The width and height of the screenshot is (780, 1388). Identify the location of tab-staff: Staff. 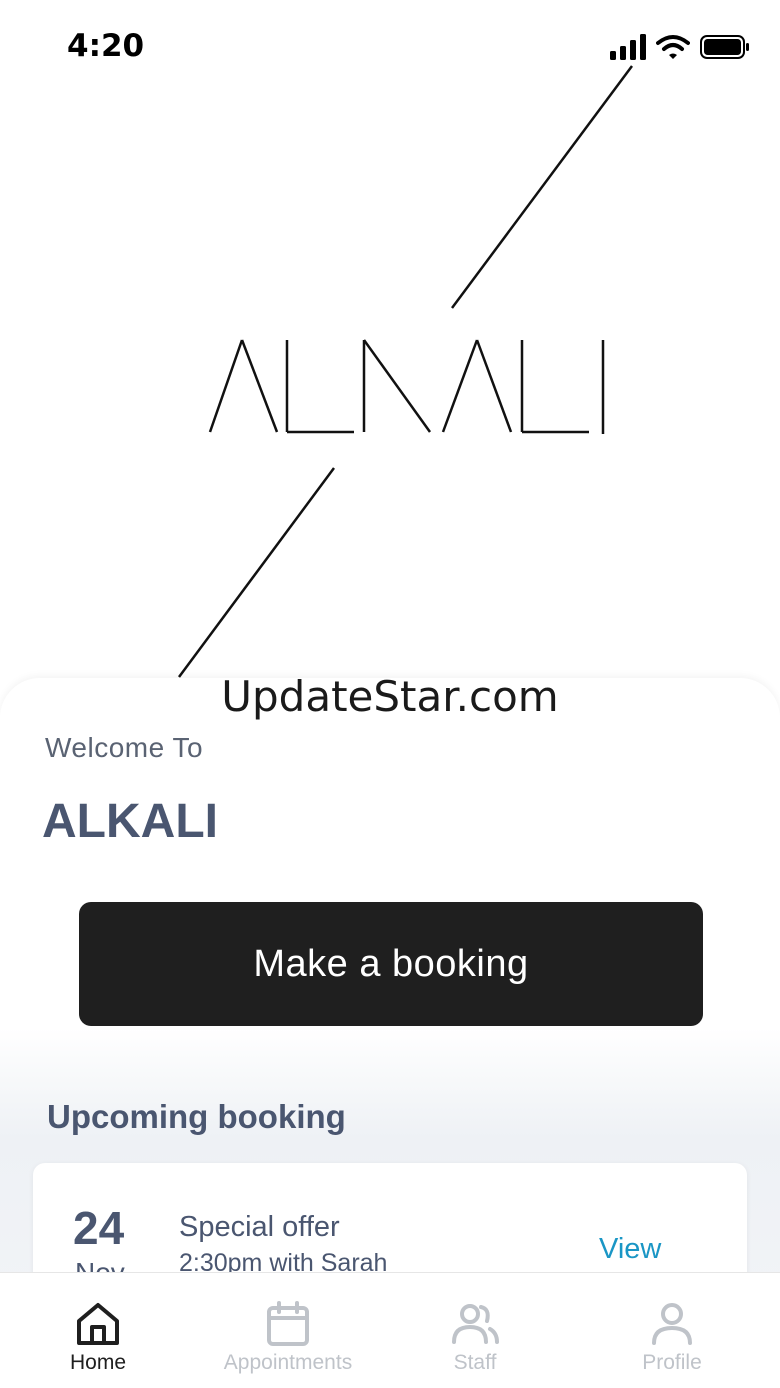
(475, 1330).